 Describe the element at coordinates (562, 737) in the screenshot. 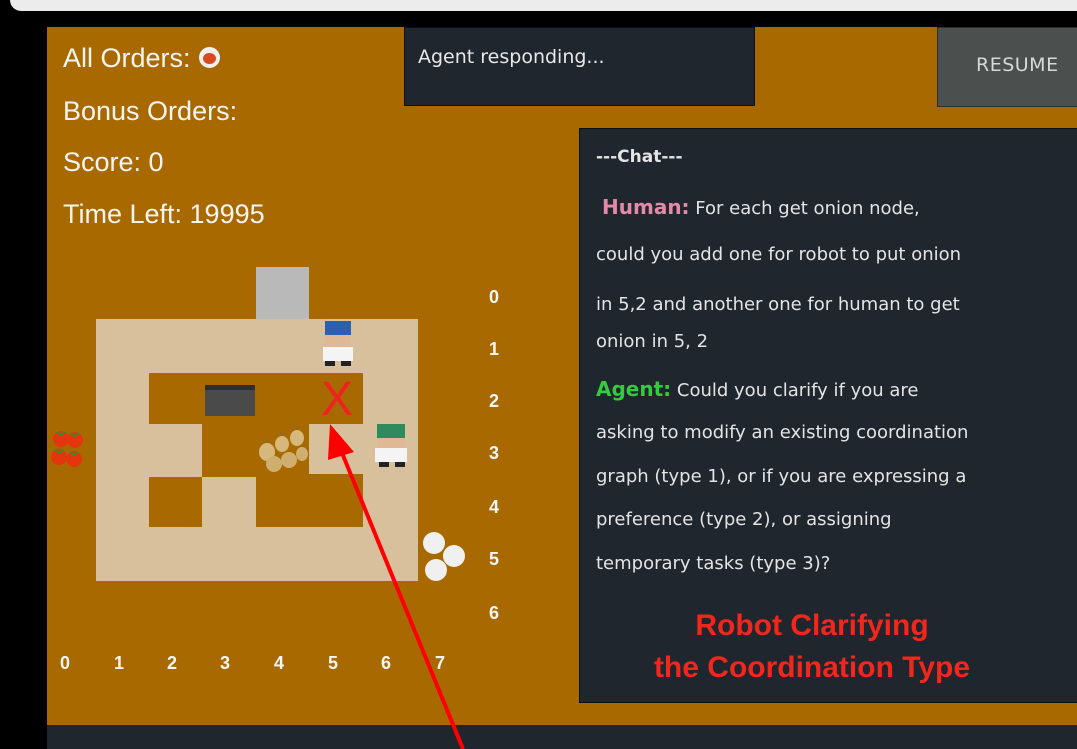

I see `bottom-bar` at that location.